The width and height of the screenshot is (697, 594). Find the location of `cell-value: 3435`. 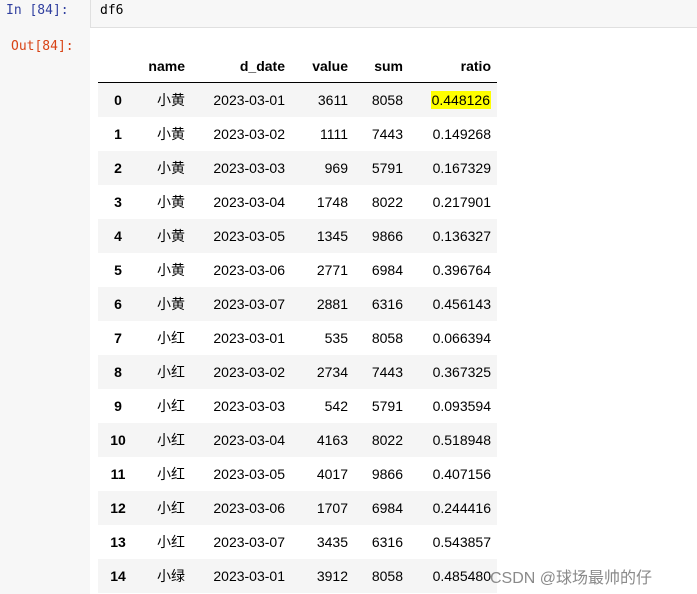

cell-value: 3435 is located at coordinates (332, 542).